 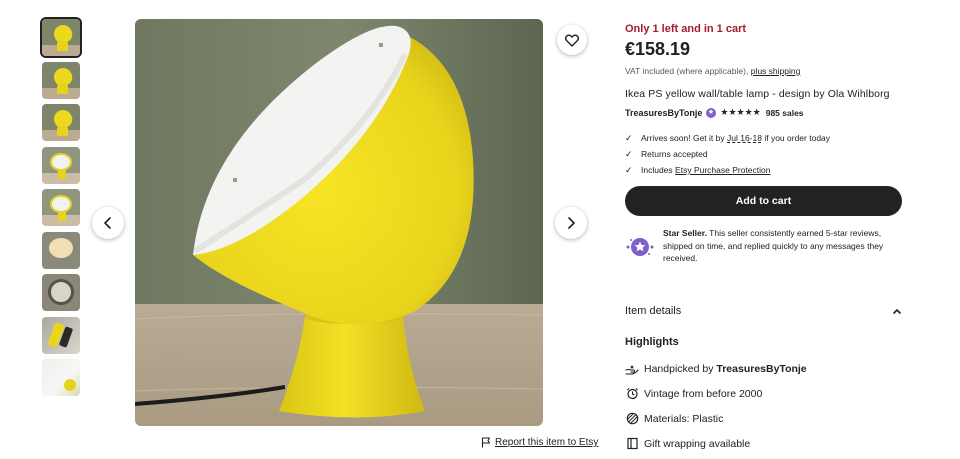 What do you see at coordinates (686, 29) in the screenshot?
I see `stock-notice: Only 1 left and in 1 cart` at bounding box center [686, 29].